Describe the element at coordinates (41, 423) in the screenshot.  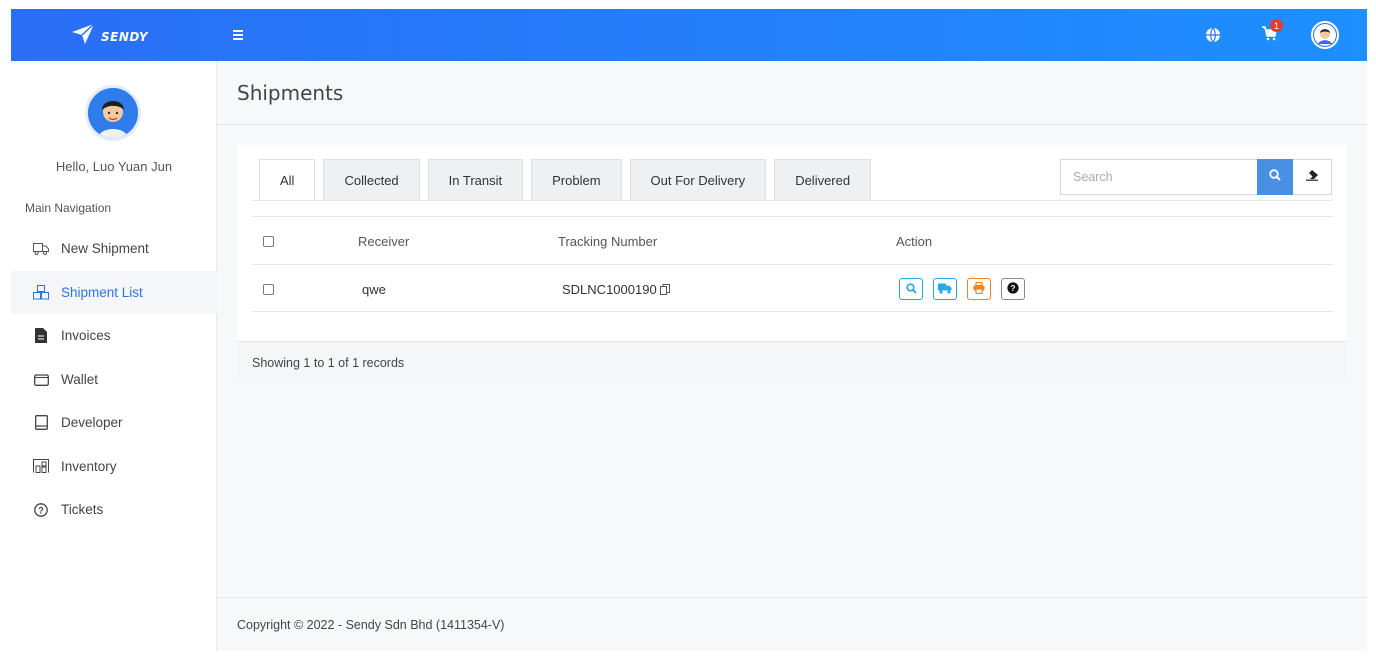
I see `book-icon` at that location.